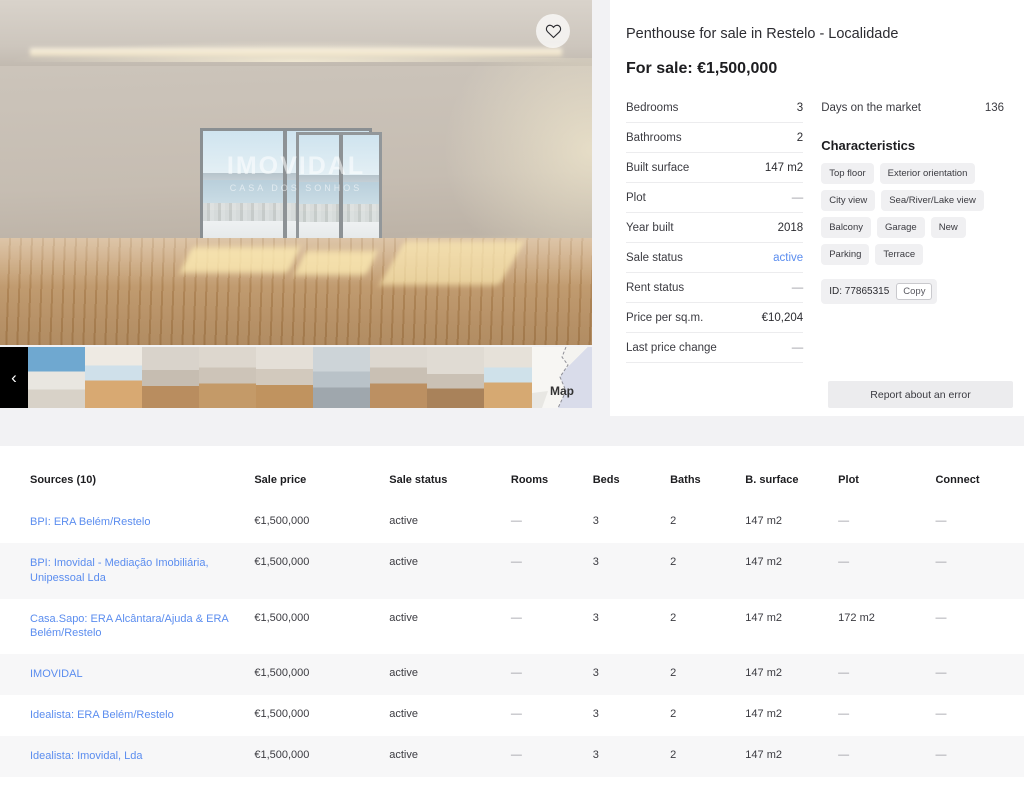 The height and width of the screenshot is (786, 1024). What do you see at coordinates (927, 173) in the screenshot?
I see `characteristic-tag: Exterior orientation` at bounding box center [927, 173].